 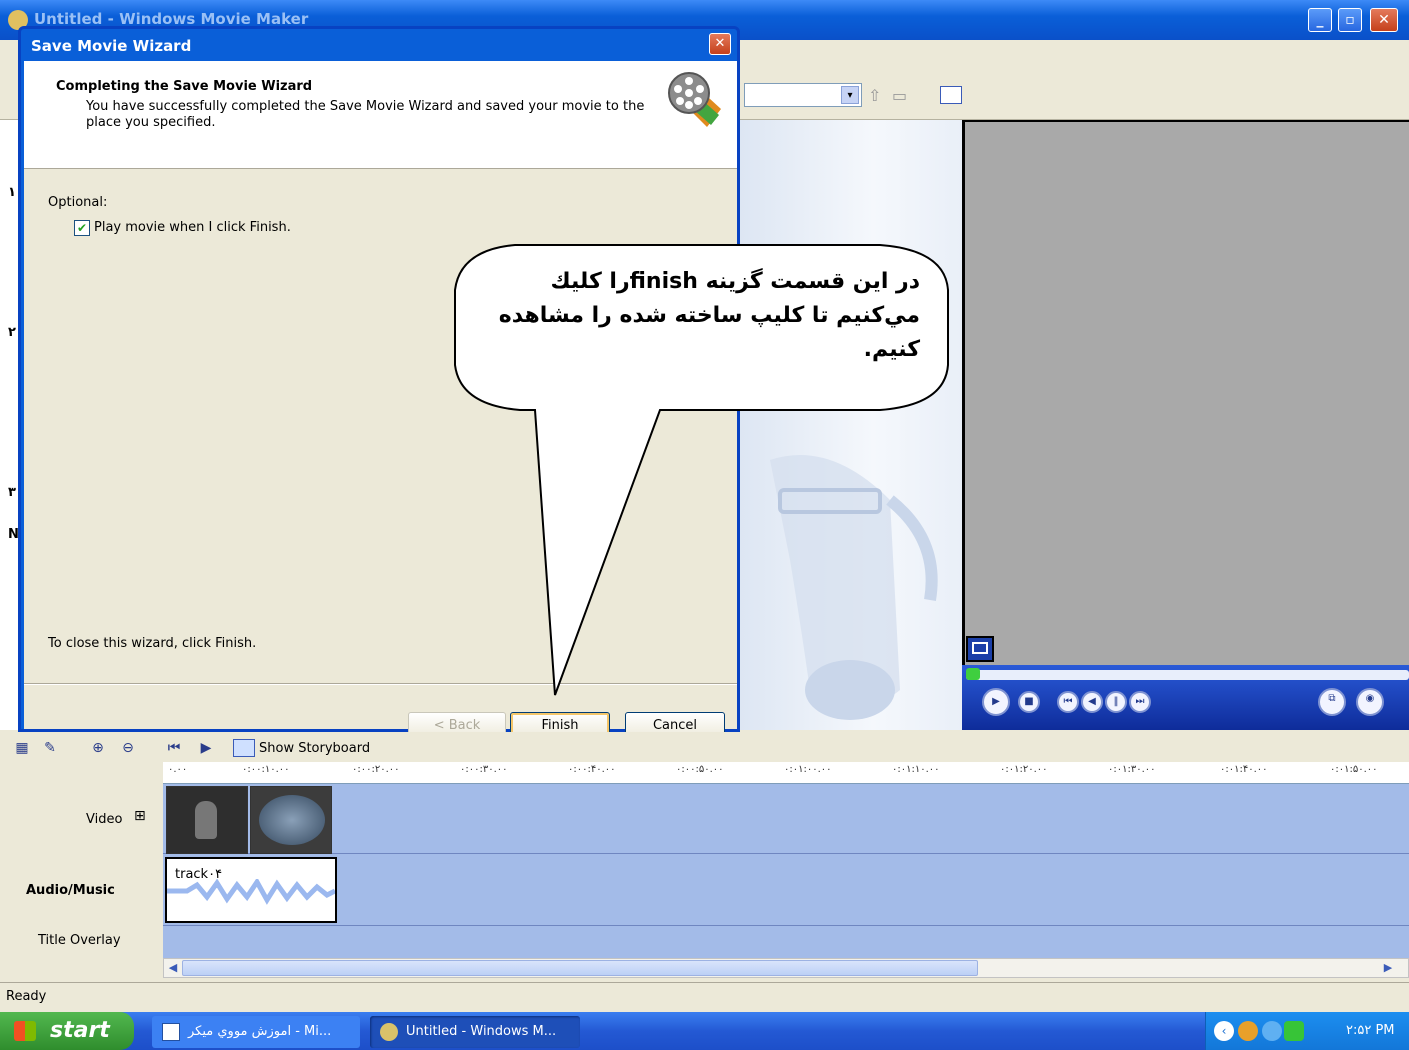 What do you see at coordinates (10, 425) in the screenshot?
I see `tasks-pane` at bounding box center [10, 425].